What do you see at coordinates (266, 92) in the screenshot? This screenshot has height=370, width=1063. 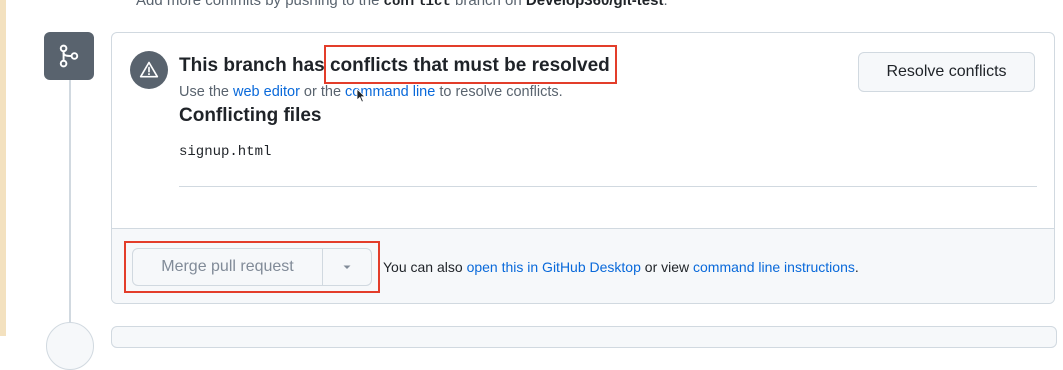 I see `web-editor-link: web editor` at bounding box center [266, 92].